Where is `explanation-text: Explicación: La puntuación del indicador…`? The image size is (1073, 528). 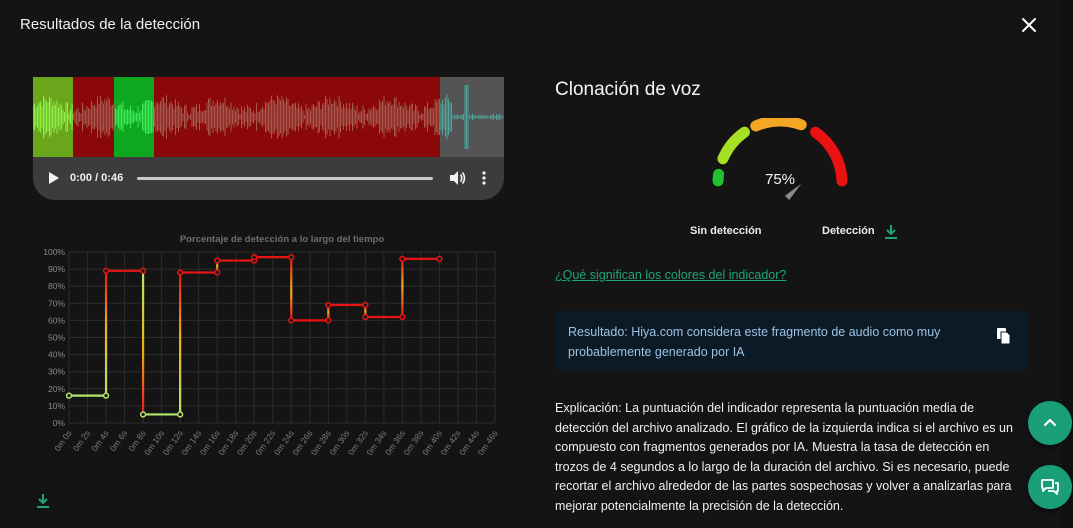
explanation-text: Explicación: La puntuación del indicador… is located at coordinates (784, 457).